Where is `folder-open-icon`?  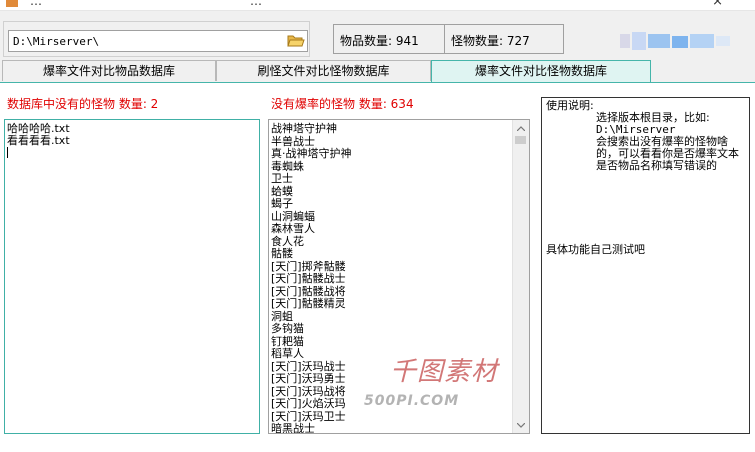
folder-open-icon is located at coordinates (296, 41).